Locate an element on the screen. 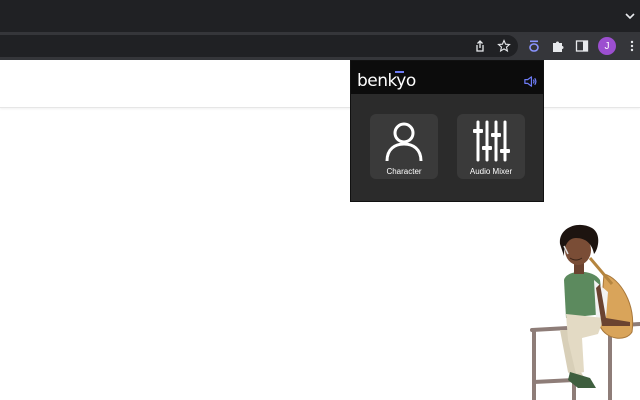 Image resolution: width=640 pixels, height=400 pixels. chevron-down-icon is located at coordinates (630, 16).